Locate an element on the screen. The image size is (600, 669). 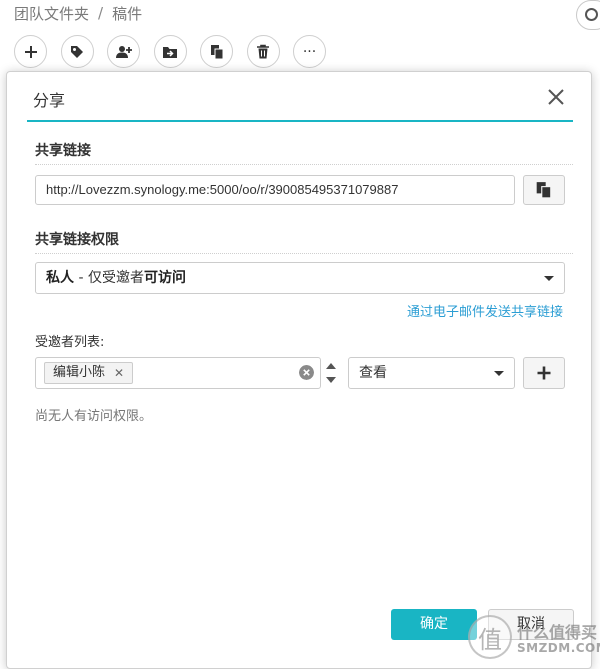
spinner-arrows-icon is located at coordinates (331, 373).